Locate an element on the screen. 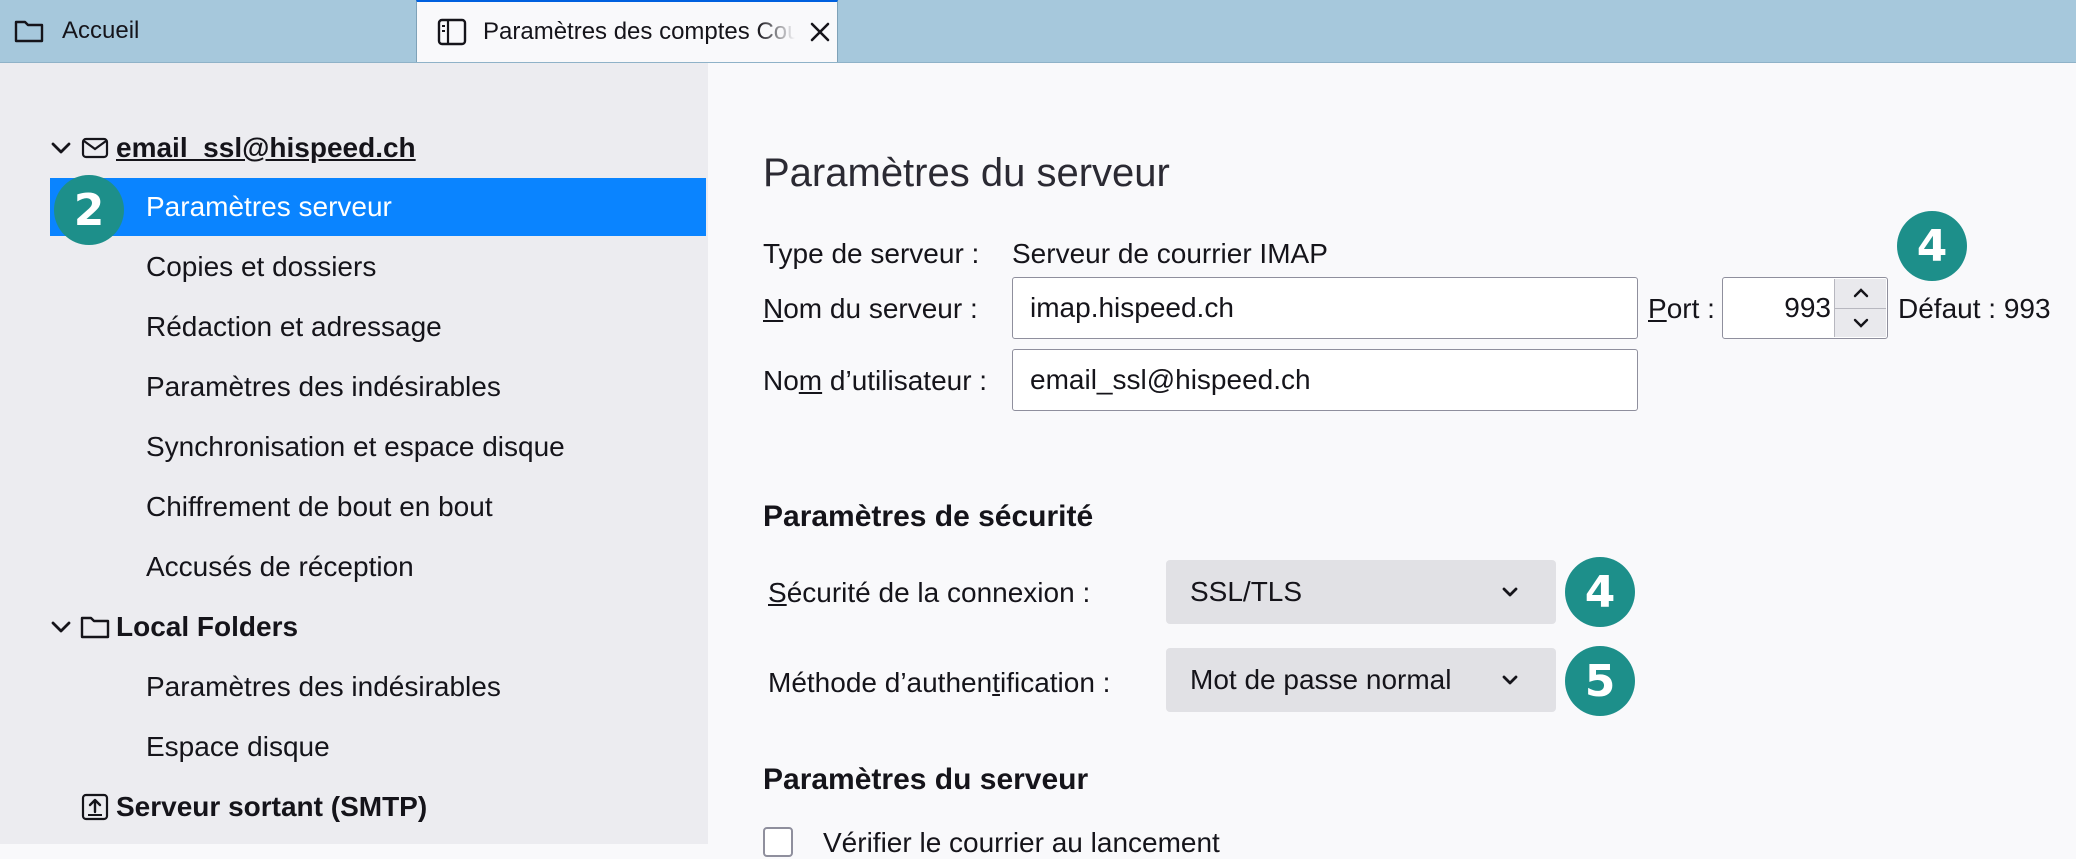 Image resolution: width=2076 pixels, height=859 pixels. label-text: écurité de la connexion : is located at coordinates (938, 592).